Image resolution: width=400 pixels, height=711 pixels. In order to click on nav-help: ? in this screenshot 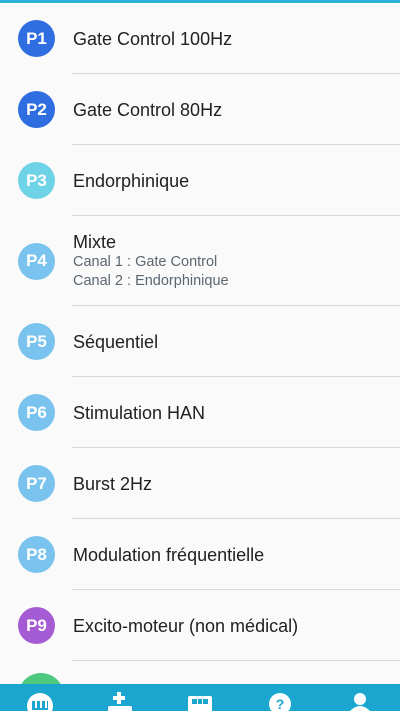, I will do `click(280, 697)`.